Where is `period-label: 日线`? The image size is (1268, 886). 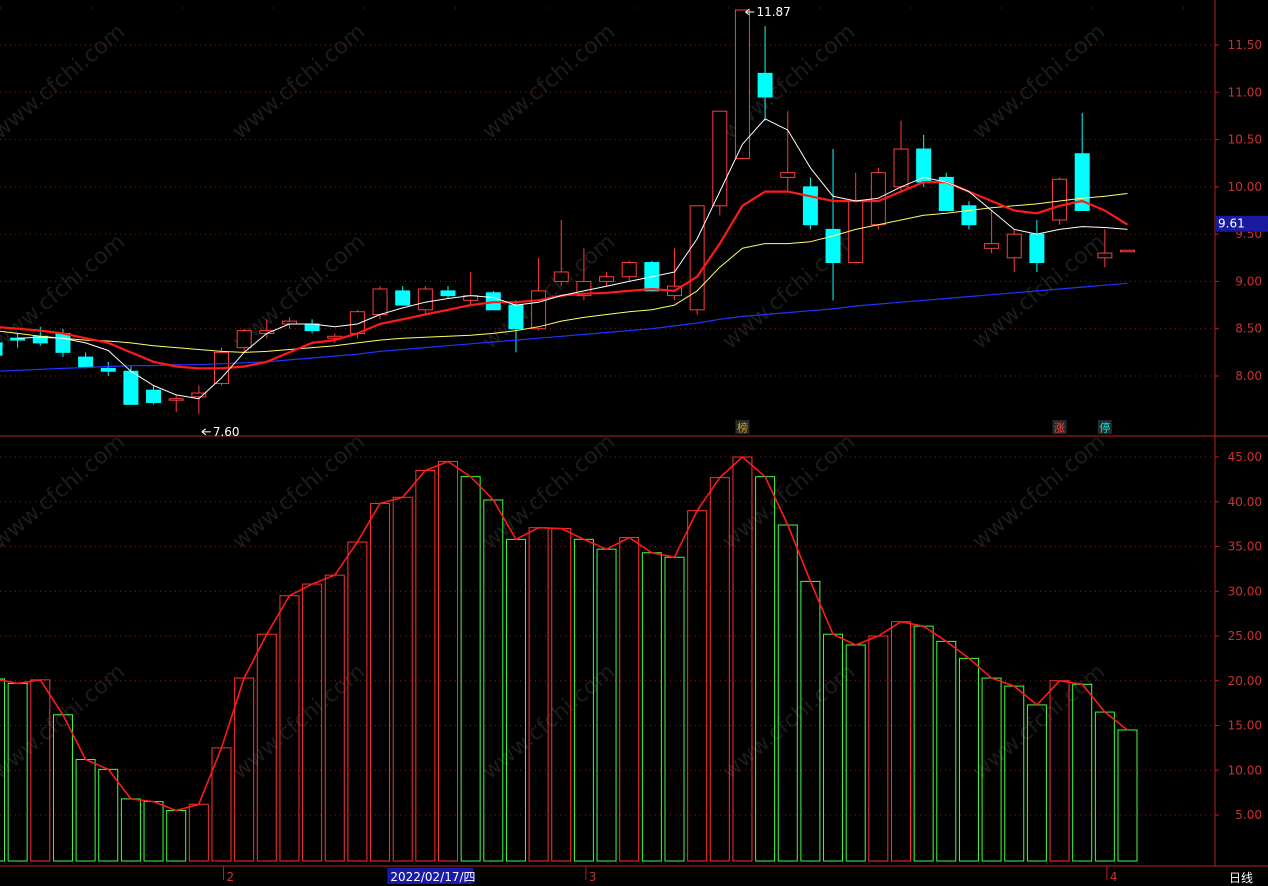 period-label: 日线 is located at coordinates (1241, 878).